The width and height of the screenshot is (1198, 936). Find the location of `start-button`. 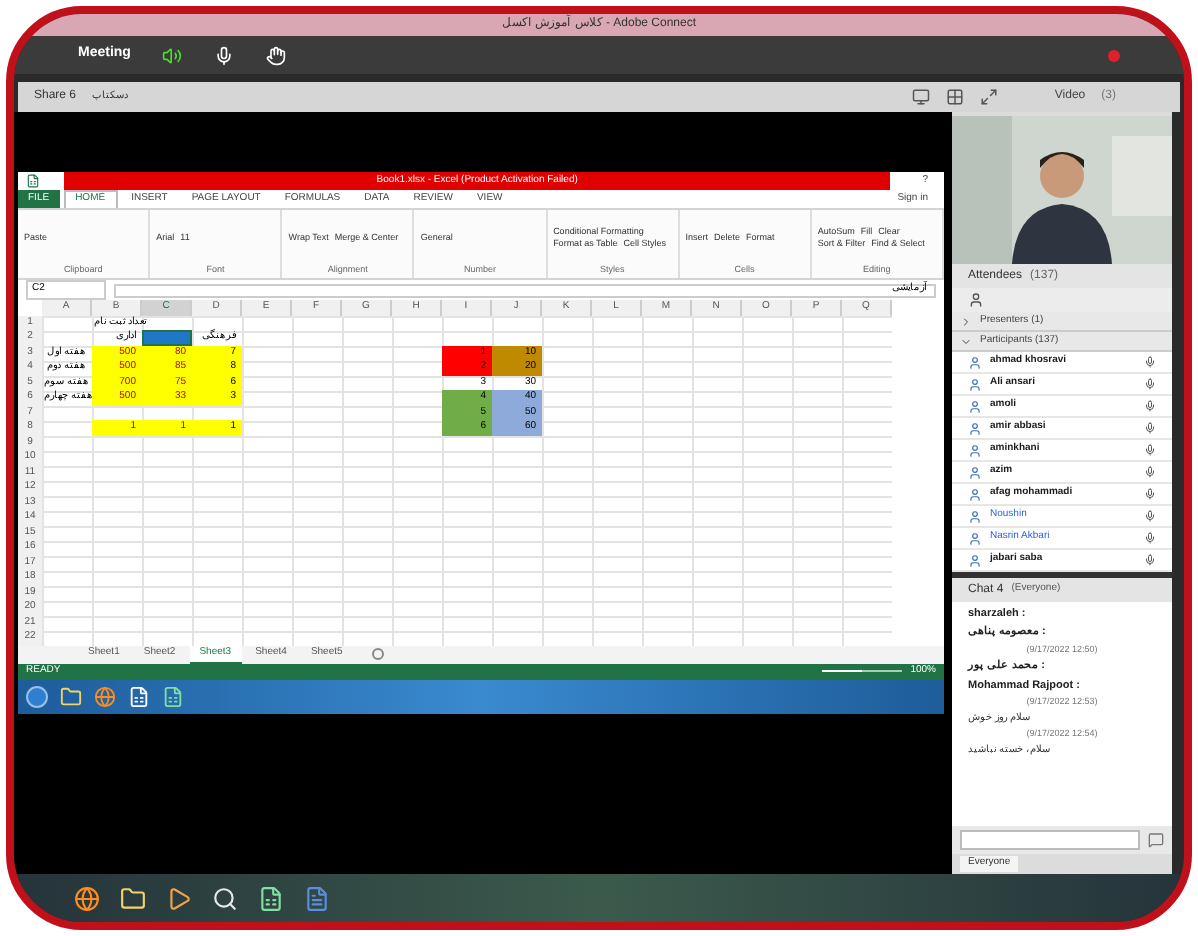

start-button is located at coordinates (37, 696).